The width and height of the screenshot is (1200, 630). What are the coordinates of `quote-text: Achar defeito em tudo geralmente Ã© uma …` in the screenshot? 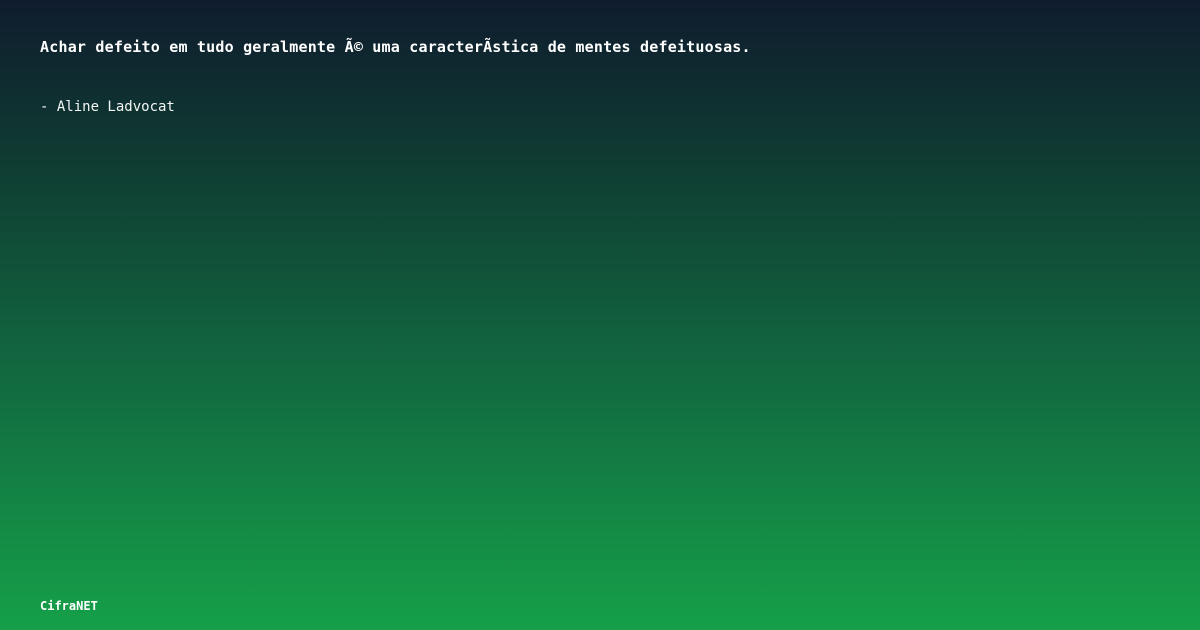 It's located at (395, 47).